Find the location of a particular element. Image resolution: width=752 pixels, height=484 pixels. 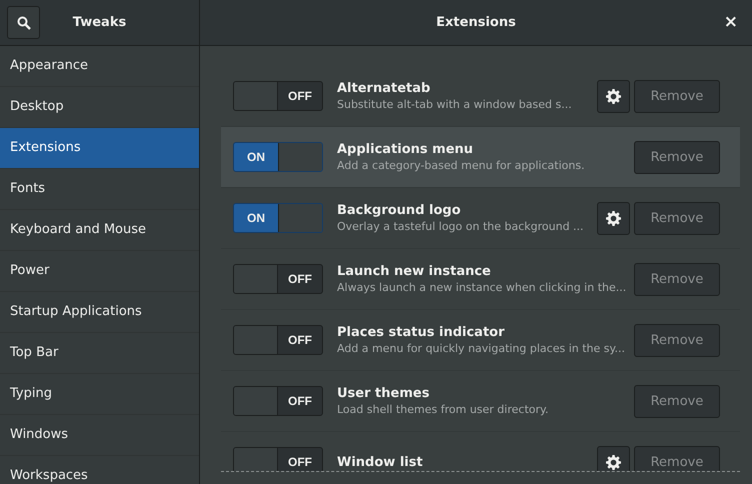

extension-name: User themes is located at coordinates (383, 393).